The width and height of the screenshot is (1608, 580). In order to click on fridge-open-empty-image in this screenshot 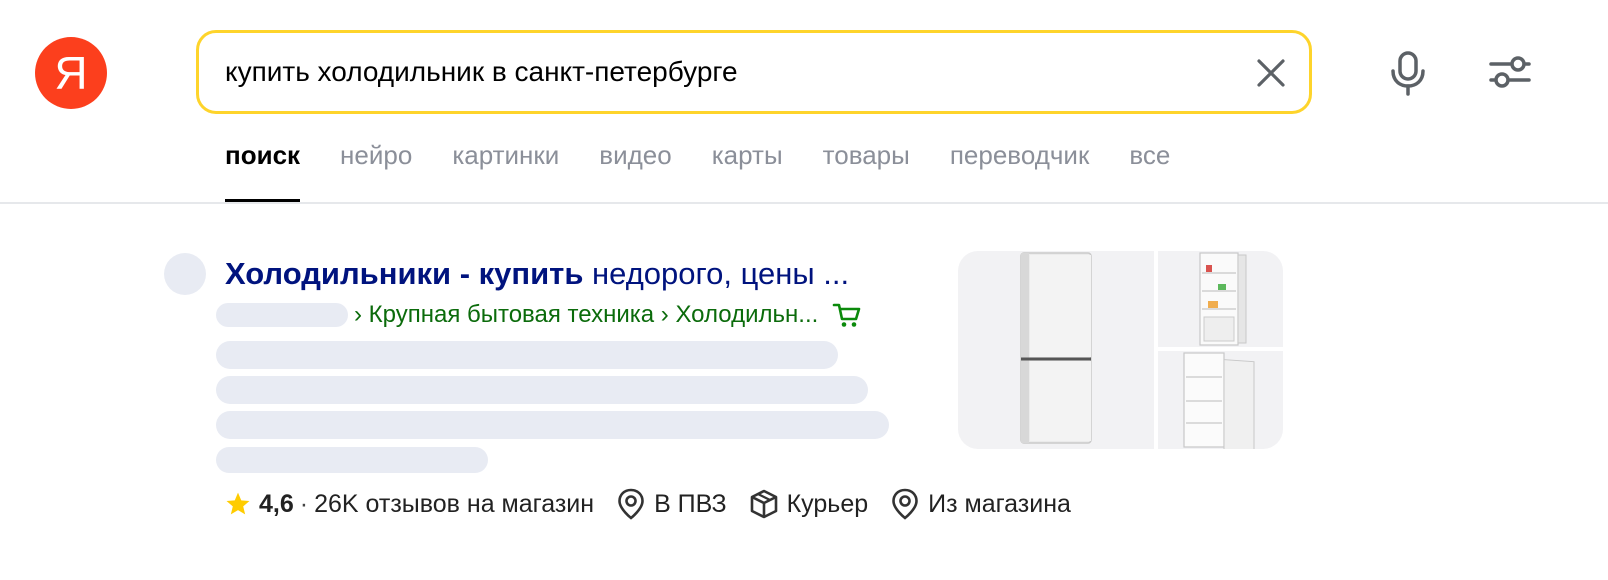, I will do `click(1220, 400)`.